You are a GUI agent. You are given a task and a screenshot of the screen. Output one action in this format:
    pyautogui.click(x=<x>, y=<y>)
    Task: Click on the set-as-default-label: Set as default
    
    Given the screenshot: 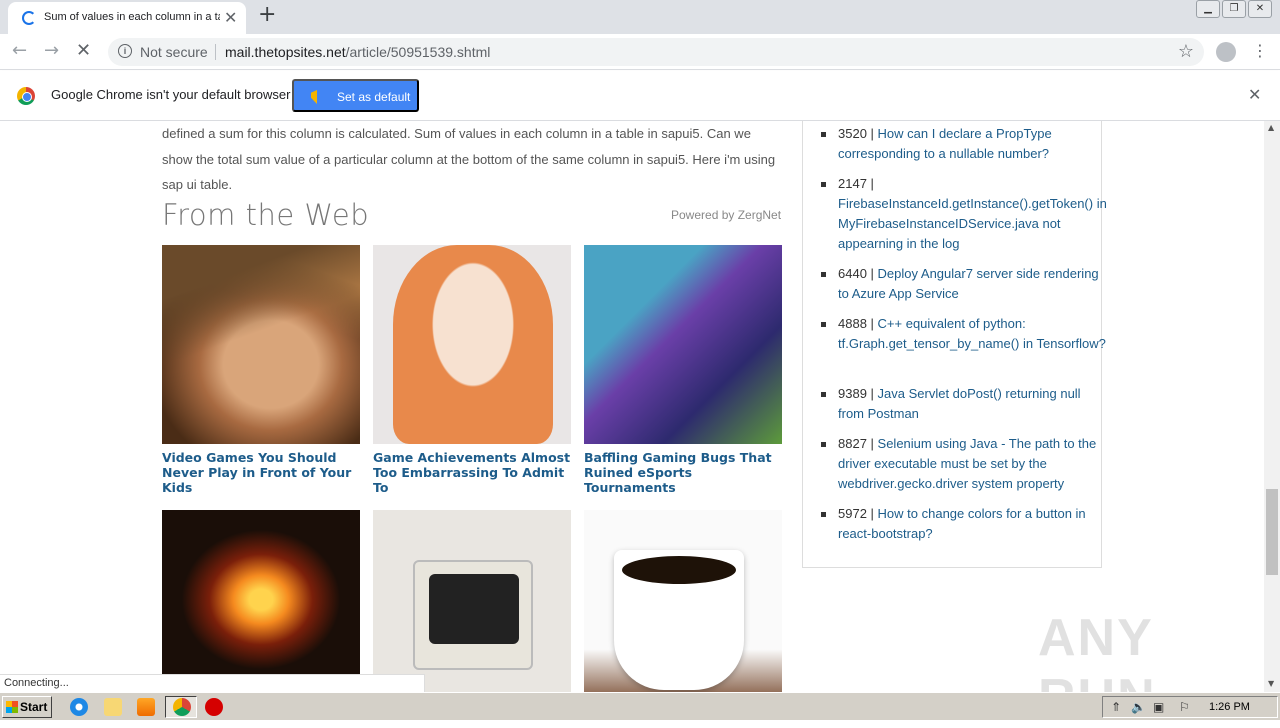 What is the action you would take?
    pyautogui.click(x=374, y=97)
    